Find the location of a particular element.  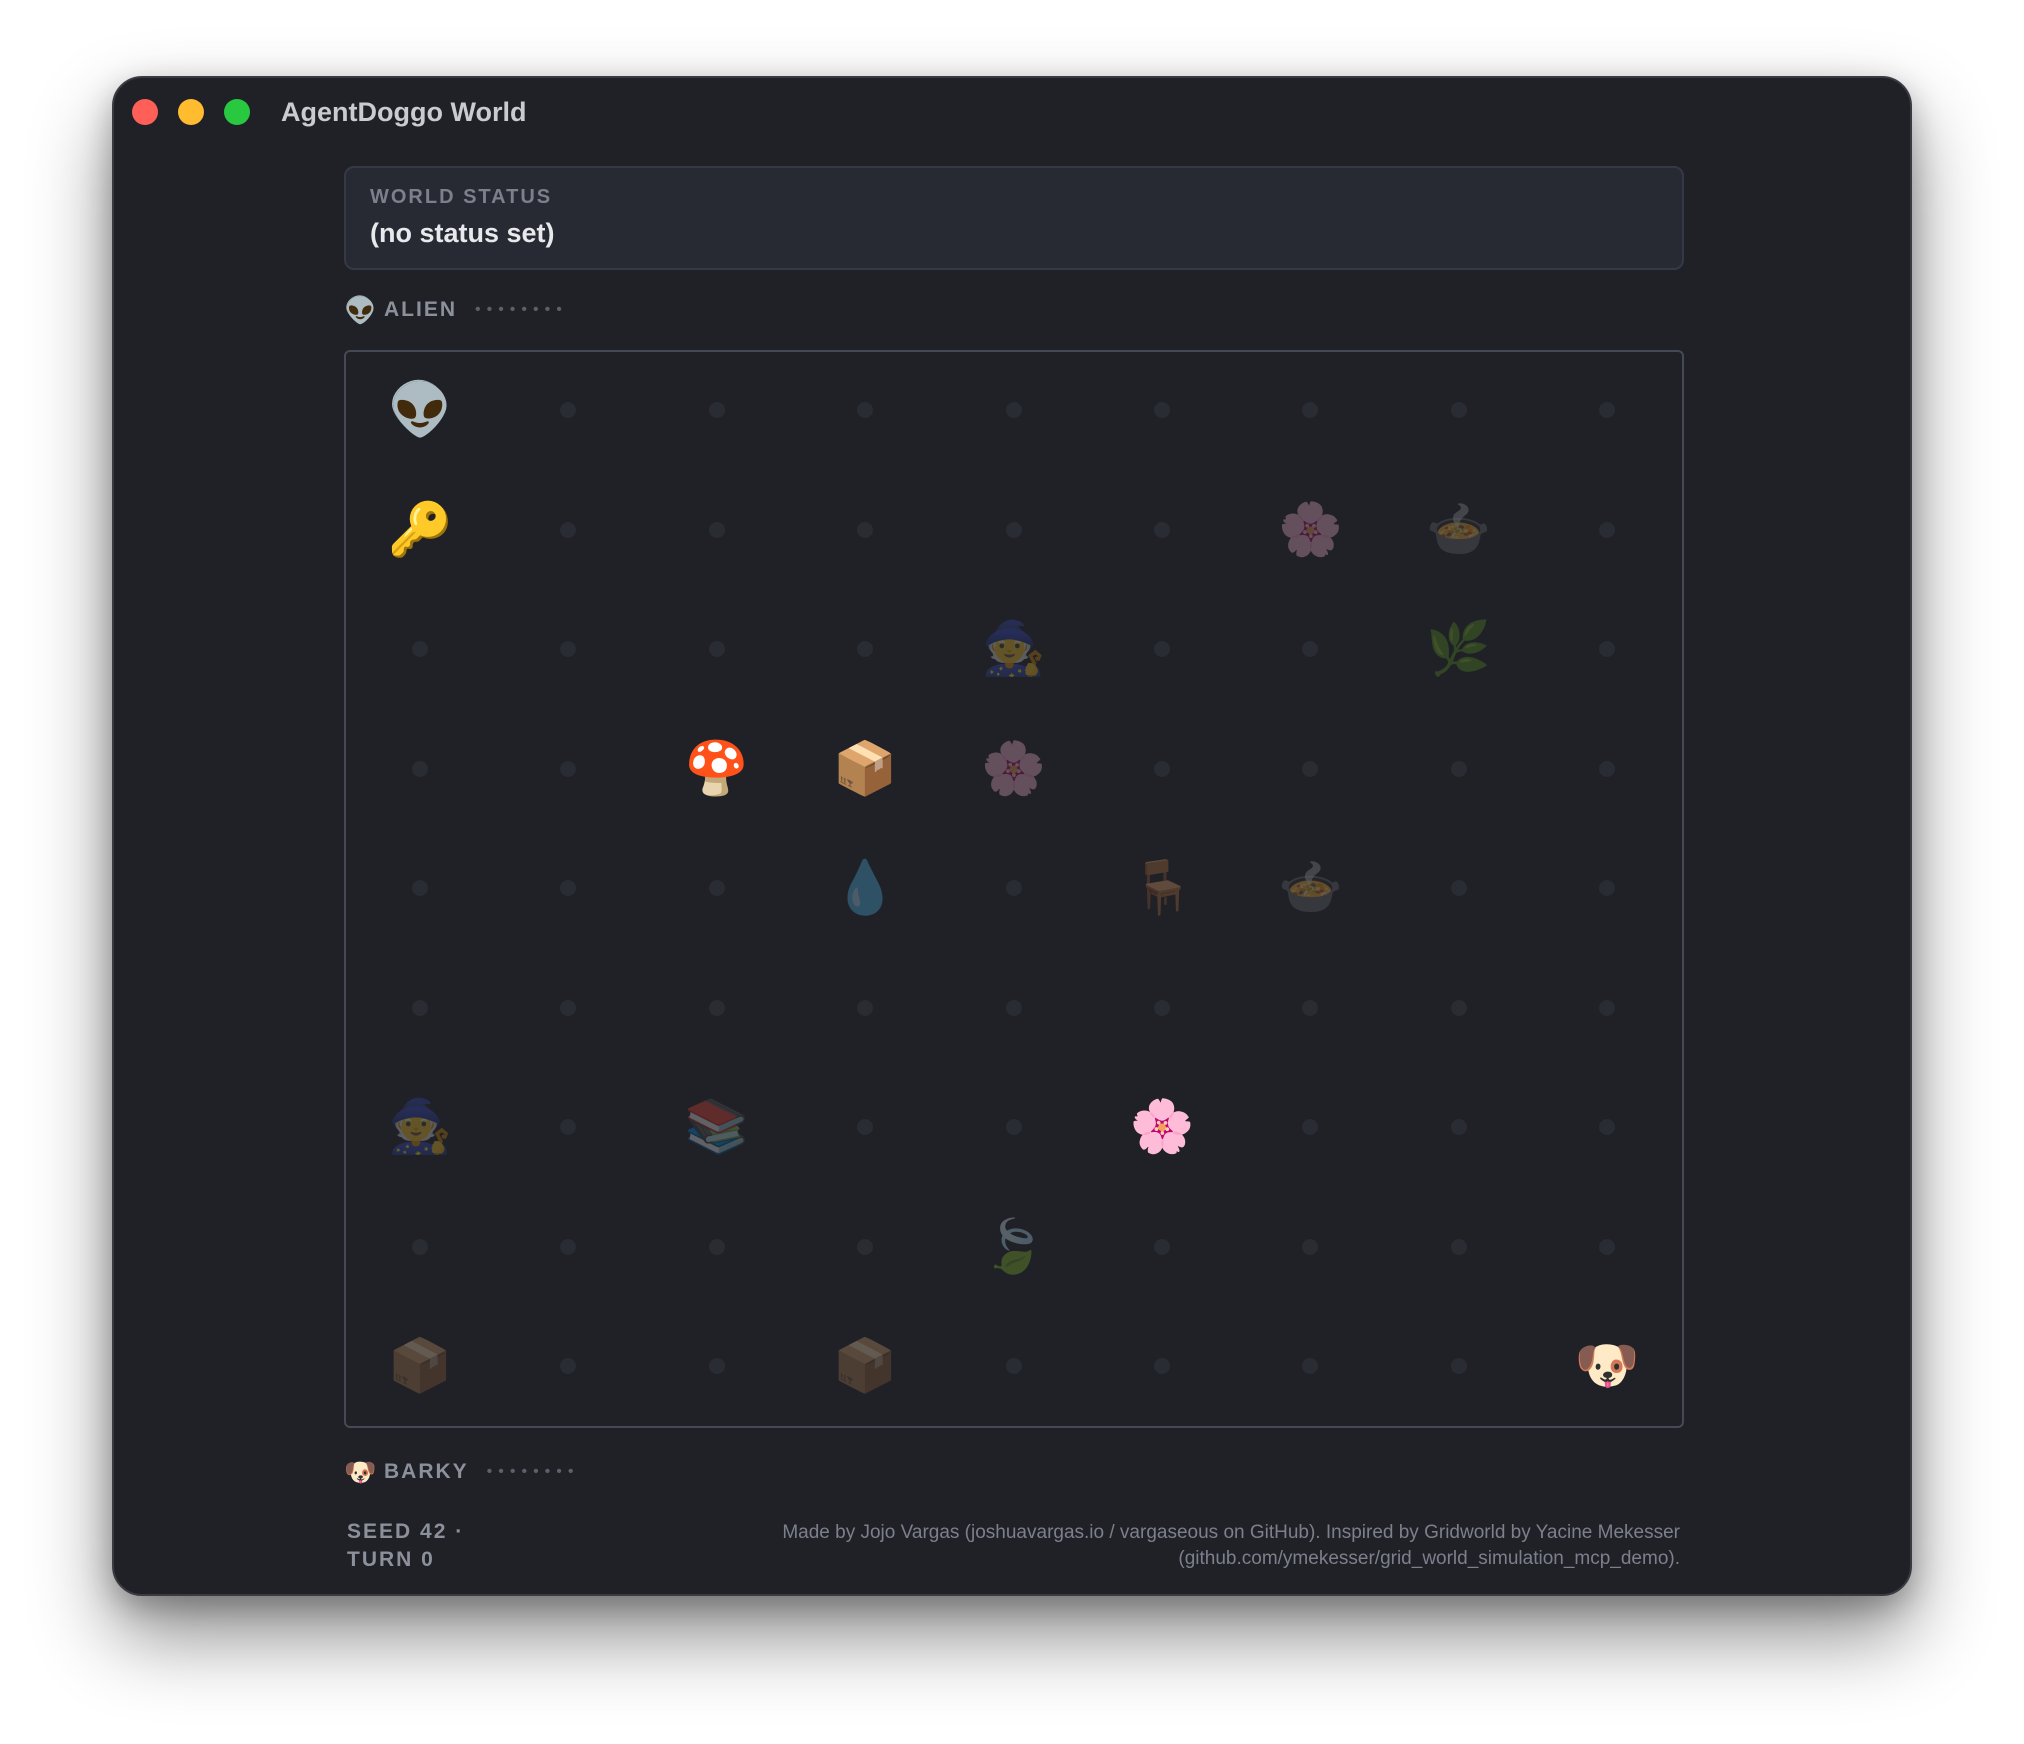

water-drop-icon: 💧 is located at coordinates (865, 888).